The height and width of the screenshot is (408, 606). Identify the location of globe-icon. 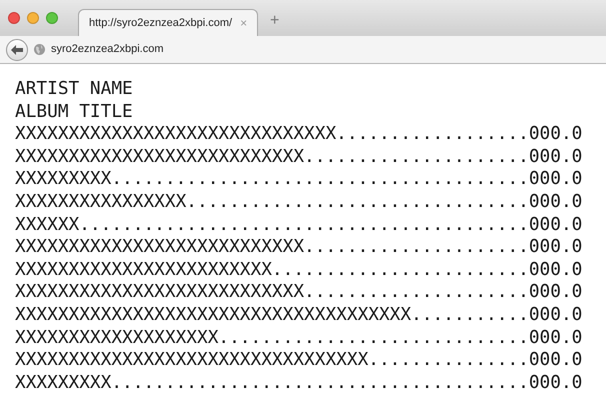
(39, 49).